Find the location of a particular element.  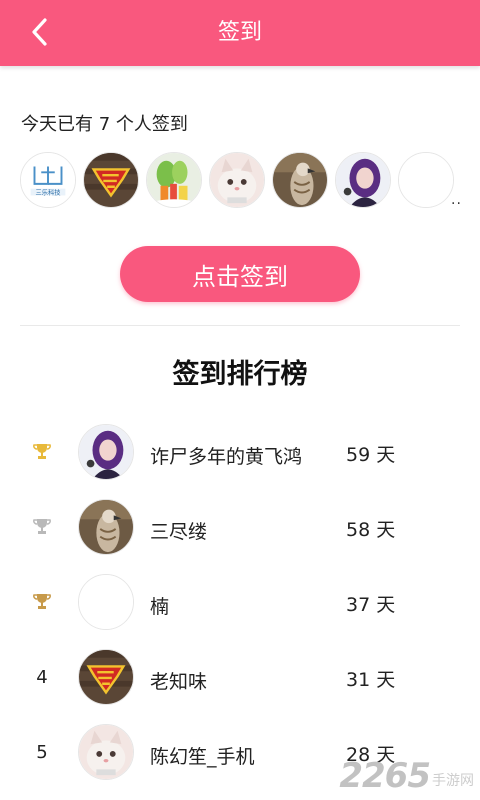

avatar-vegetables is located at coordinates (174, 180).